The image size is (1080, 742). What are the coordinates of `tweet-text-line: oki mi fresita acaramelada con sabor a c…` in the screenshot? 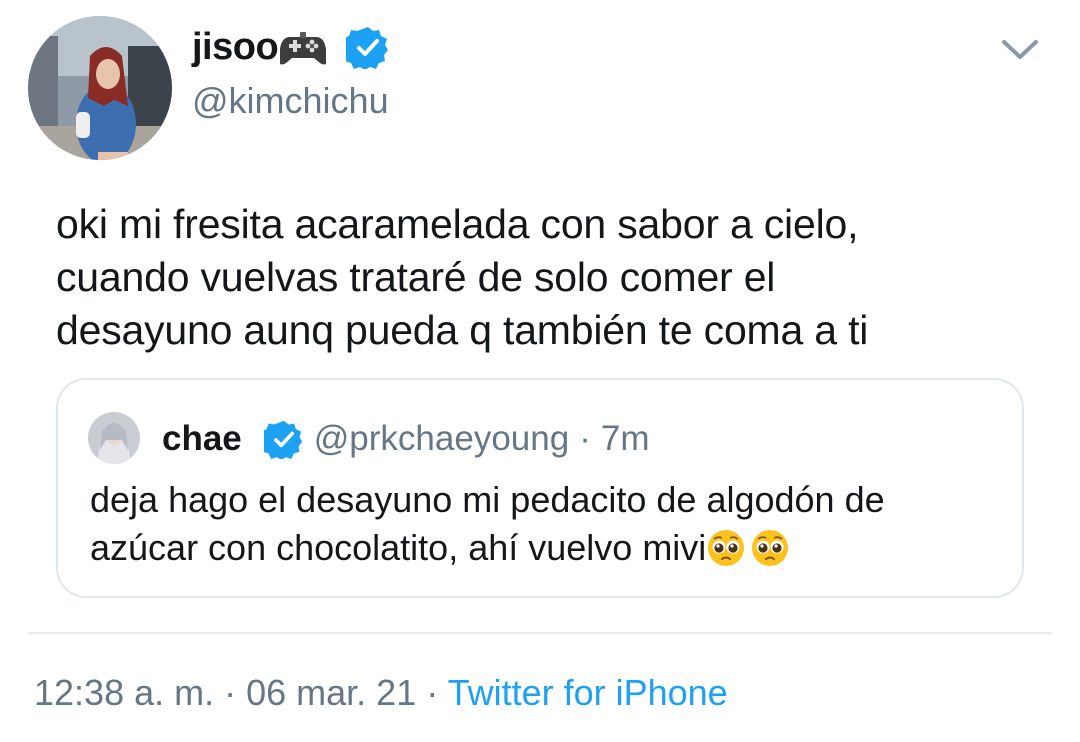 It's located at (457, 224).